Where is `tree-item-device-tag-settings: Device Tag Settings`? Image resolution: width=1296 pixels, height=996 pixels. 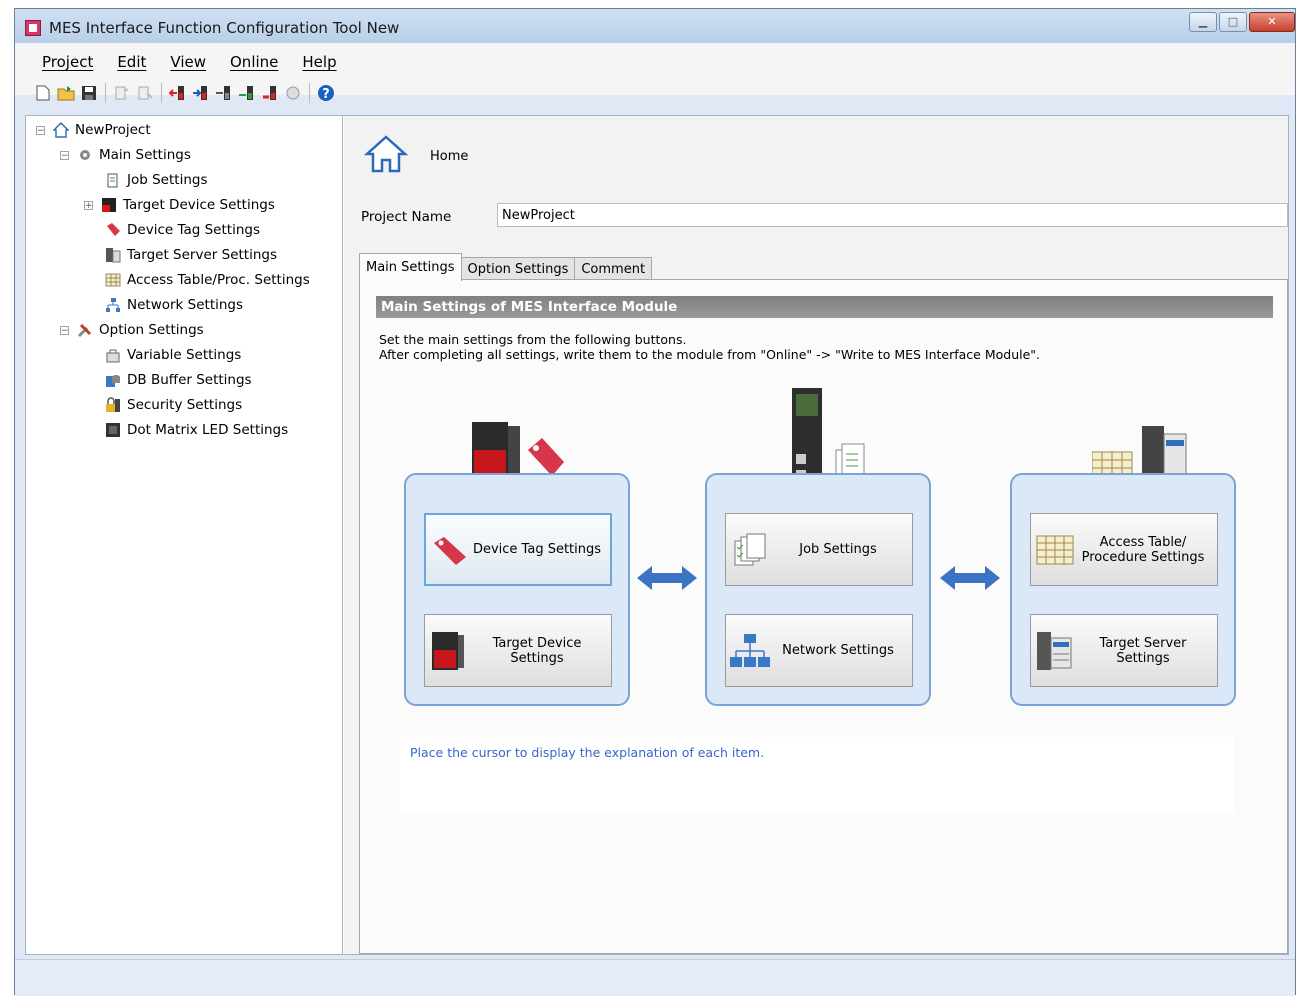 tree-item-device-tag-settings: Device Tag Settings is located at coordinates (182, 230).